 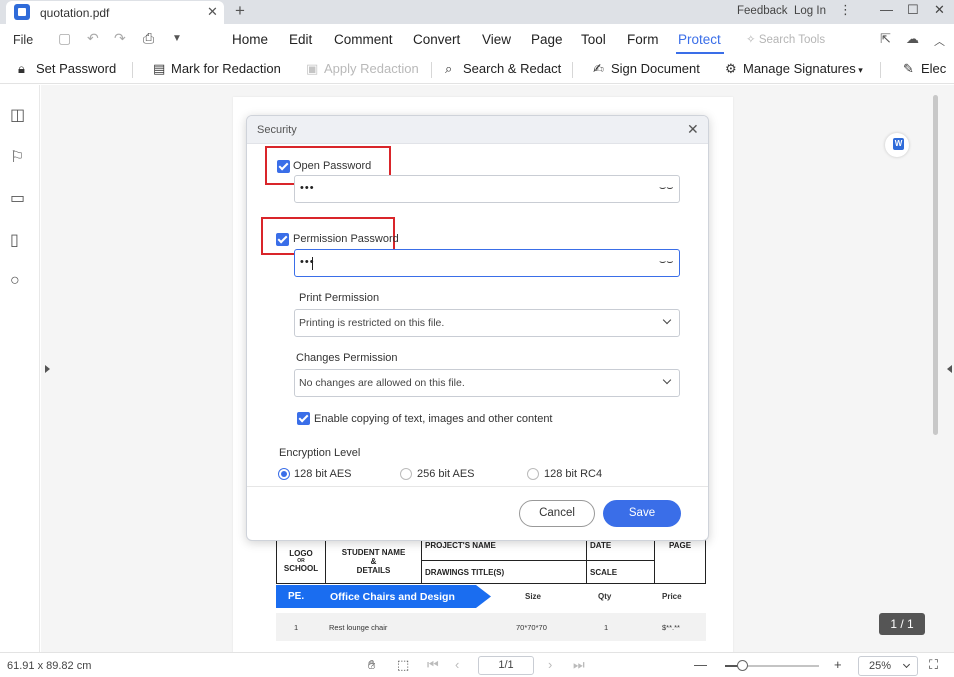 What do you see at coordinates (762, 11) in the screenshot?
I see `feedback-link: Feedback` at bounding box center [762, 11].